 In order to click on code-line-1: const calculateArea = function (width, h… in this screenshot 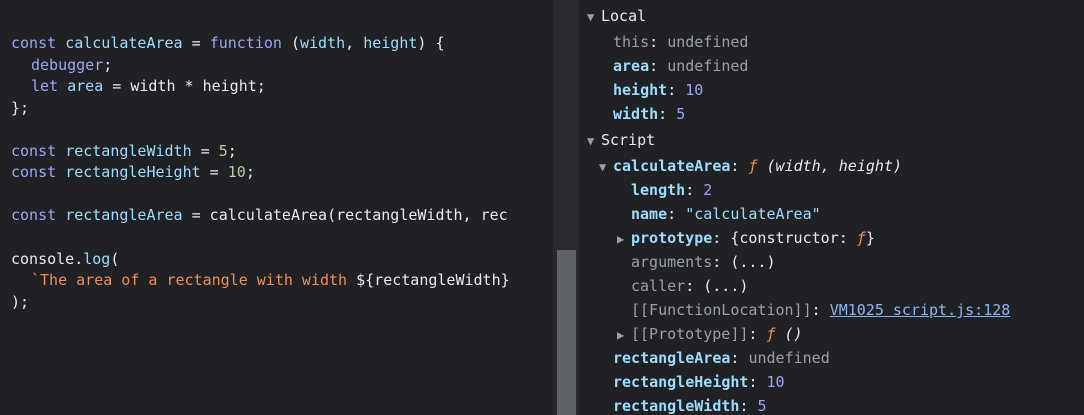, I will do `click(228, 43)`.